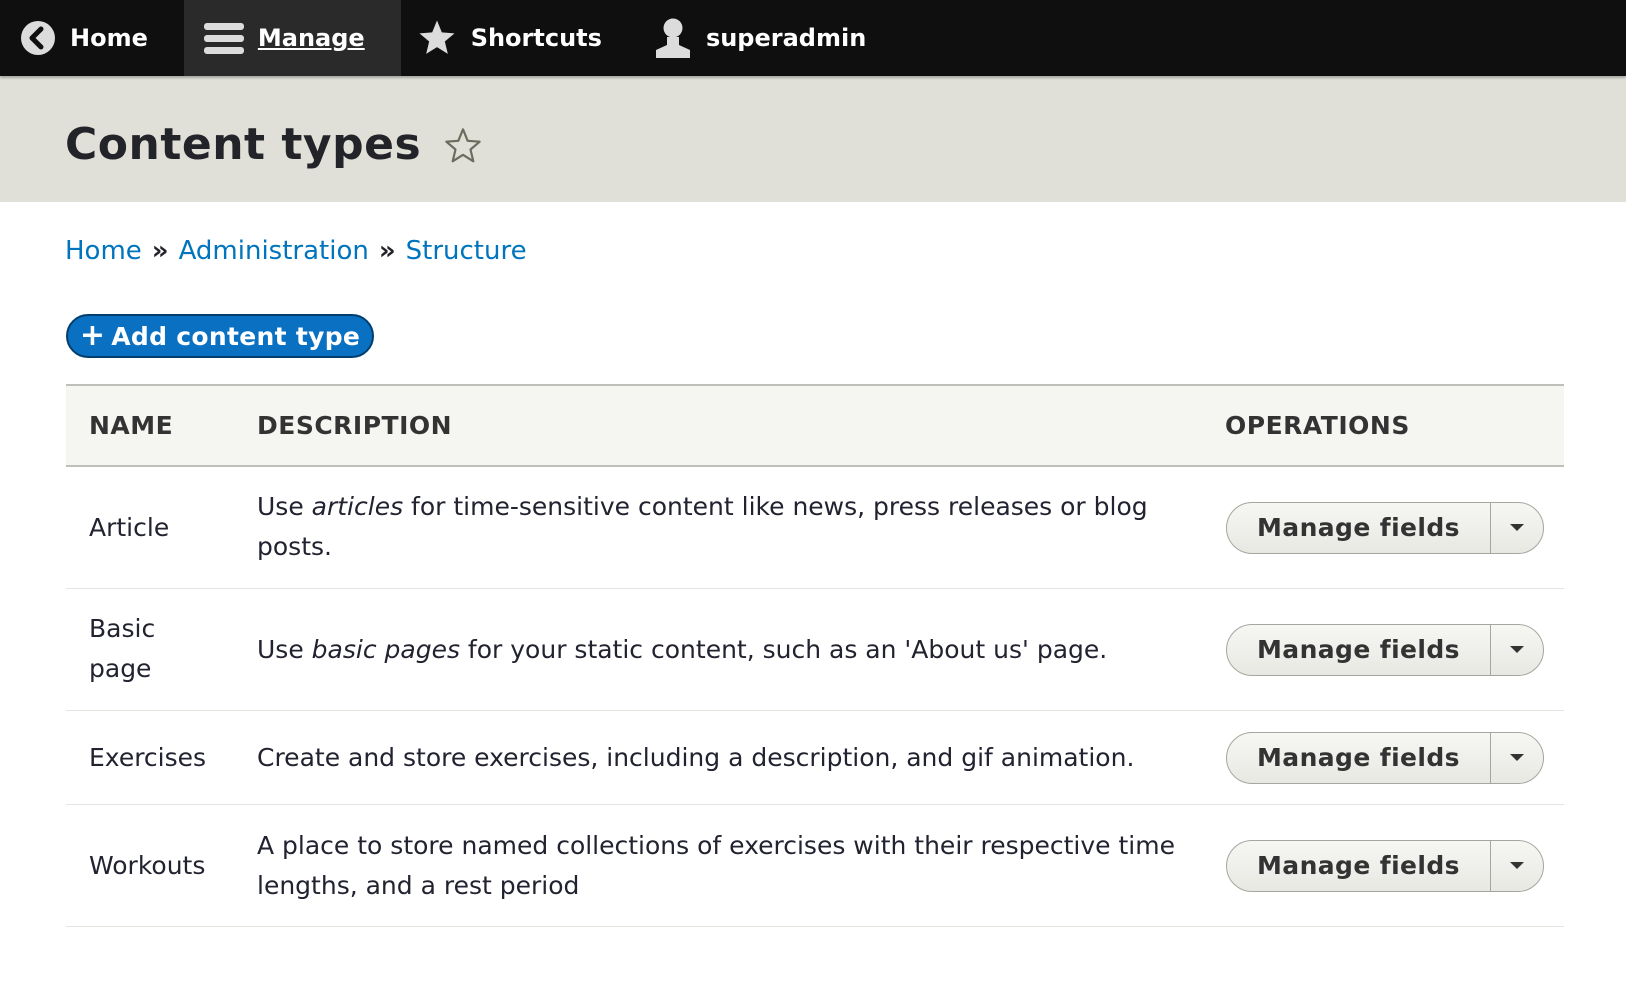 The width and height of the screenshot is (1626, 1006). I want to click on toolbar-user-link: superadmin, so click(760, 38).